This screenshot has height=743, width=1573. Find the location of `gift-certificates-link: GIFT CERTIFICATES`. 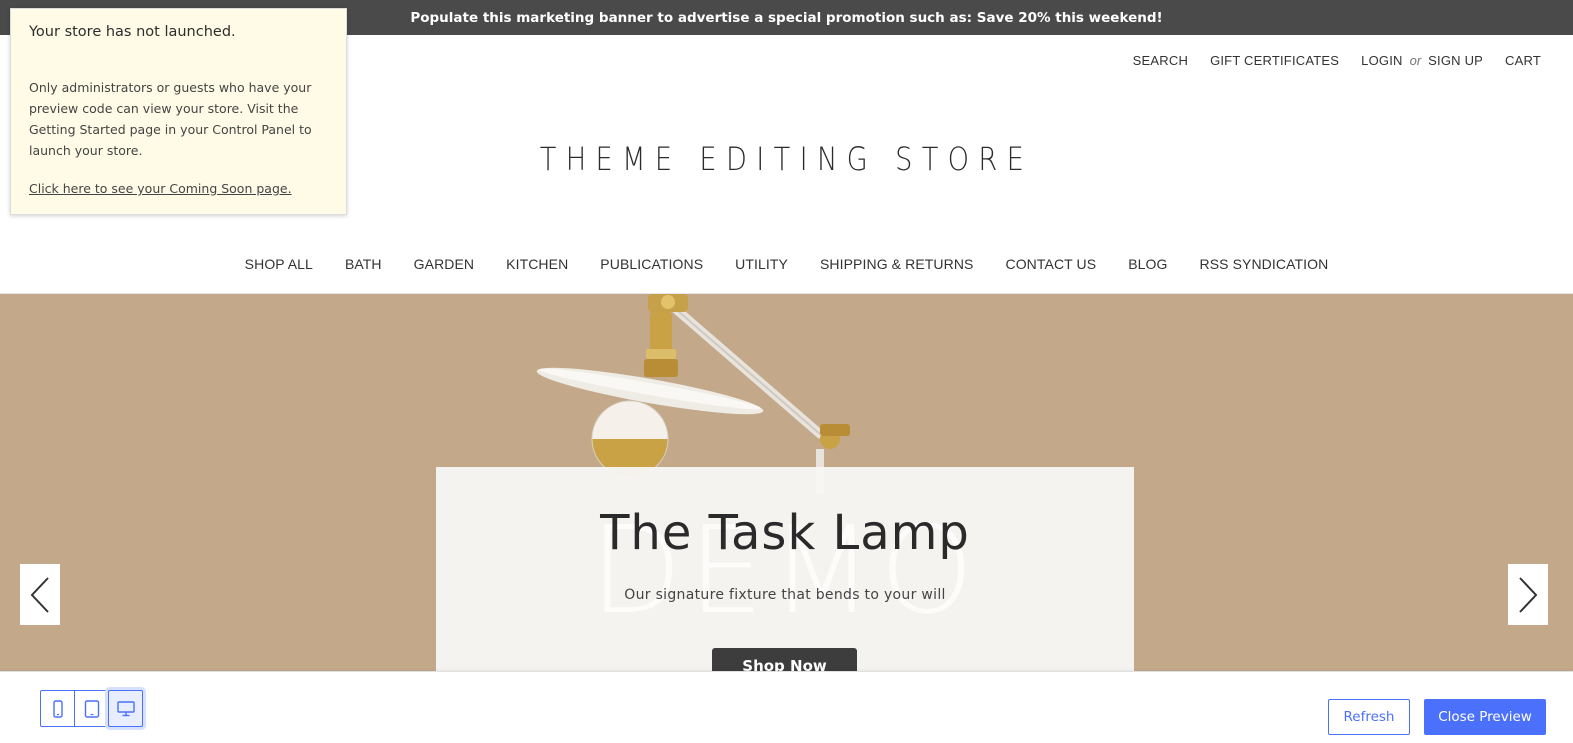

gift-certificates-link: GIFT CERTIFICATES is located at coordinates (1274, 60).